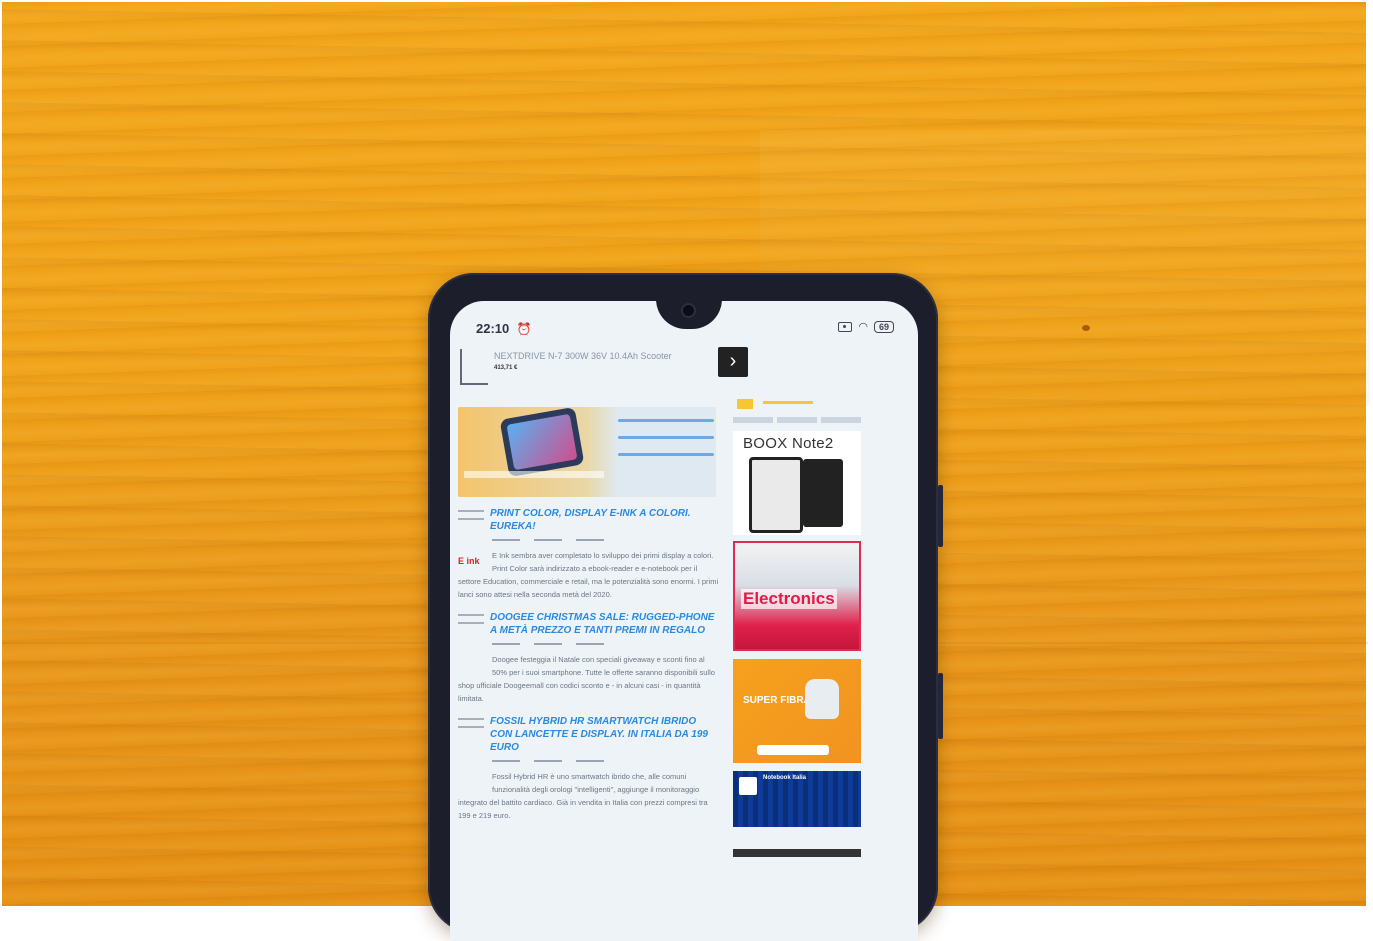 The height and width of the screenshot is (941, 1373). I want to click on site-logo, so click(797, 404).